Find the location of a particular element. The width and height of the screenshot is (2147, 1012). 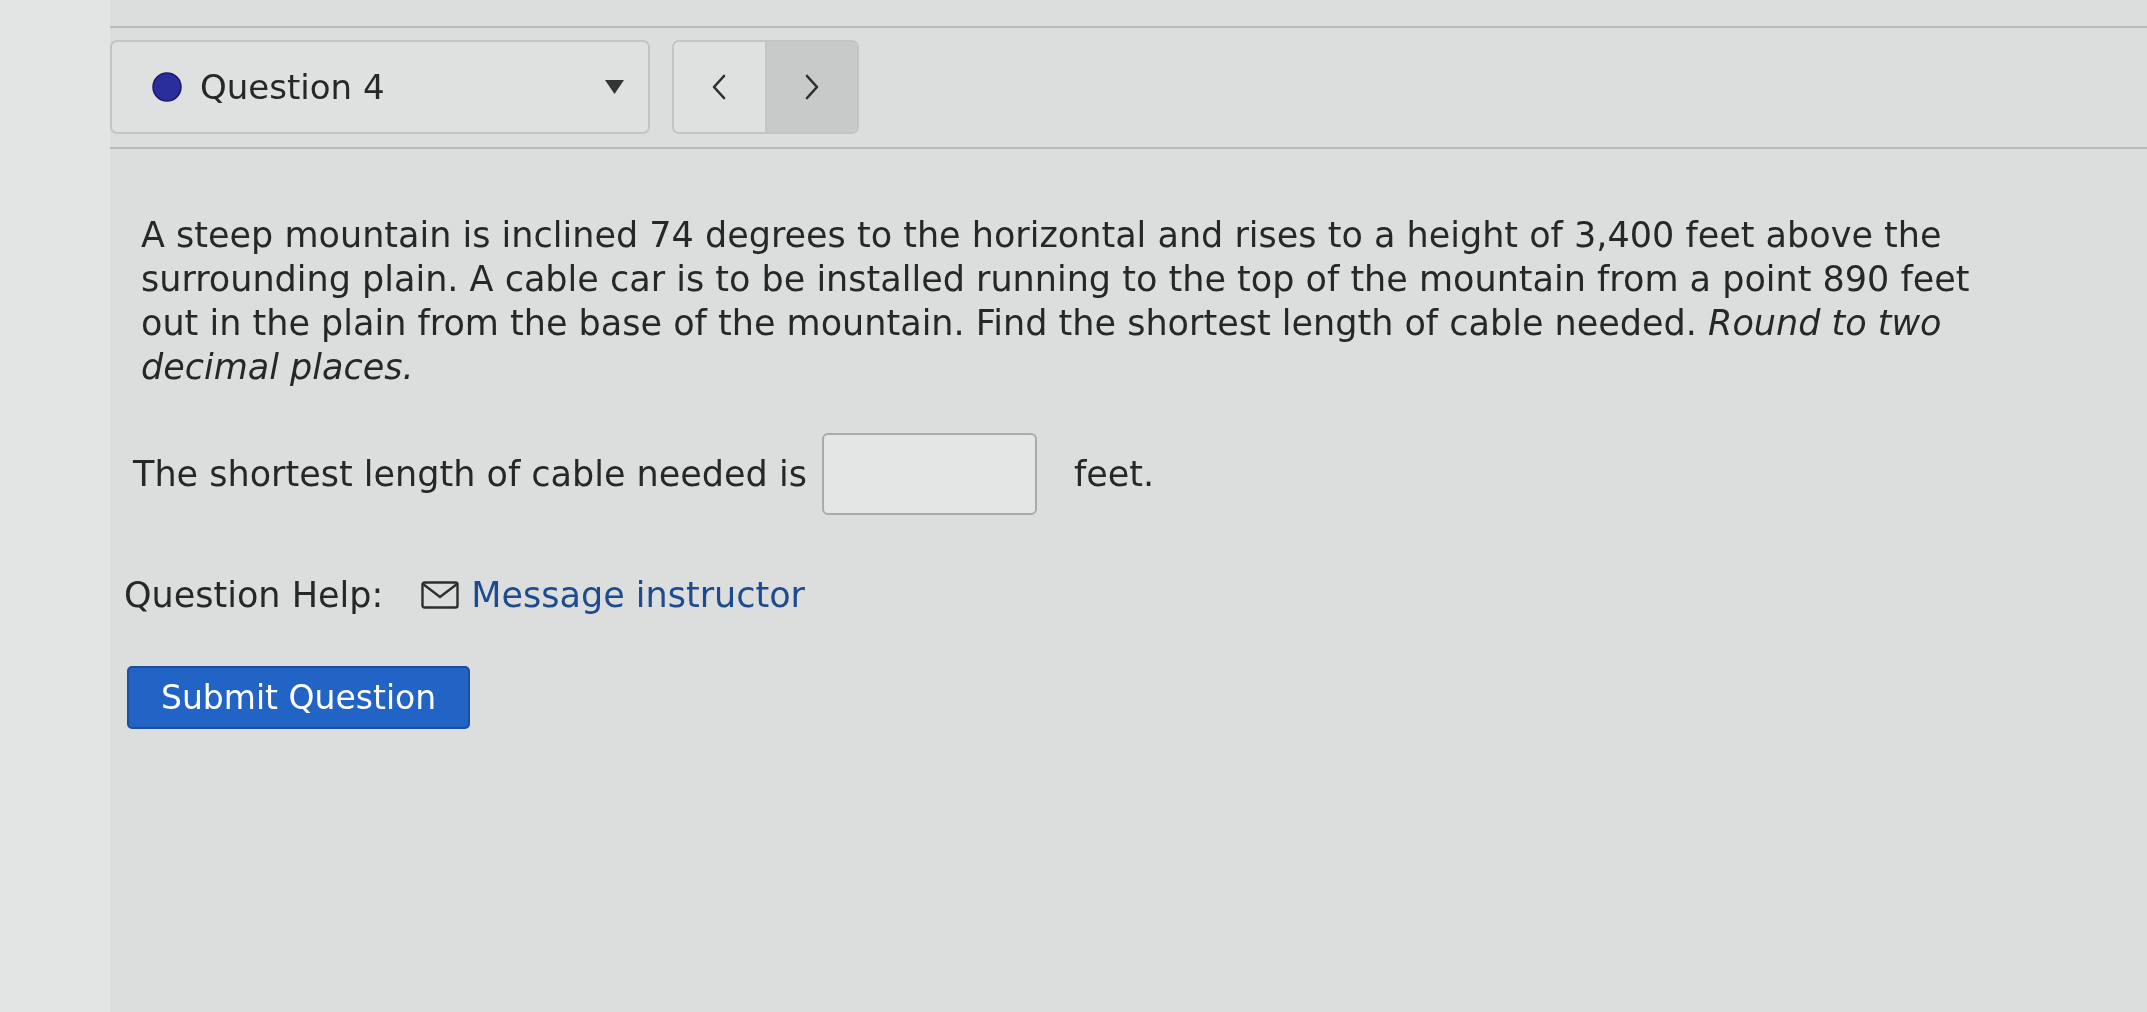

help-label: Question Help: is located at coordinates (254, 595).